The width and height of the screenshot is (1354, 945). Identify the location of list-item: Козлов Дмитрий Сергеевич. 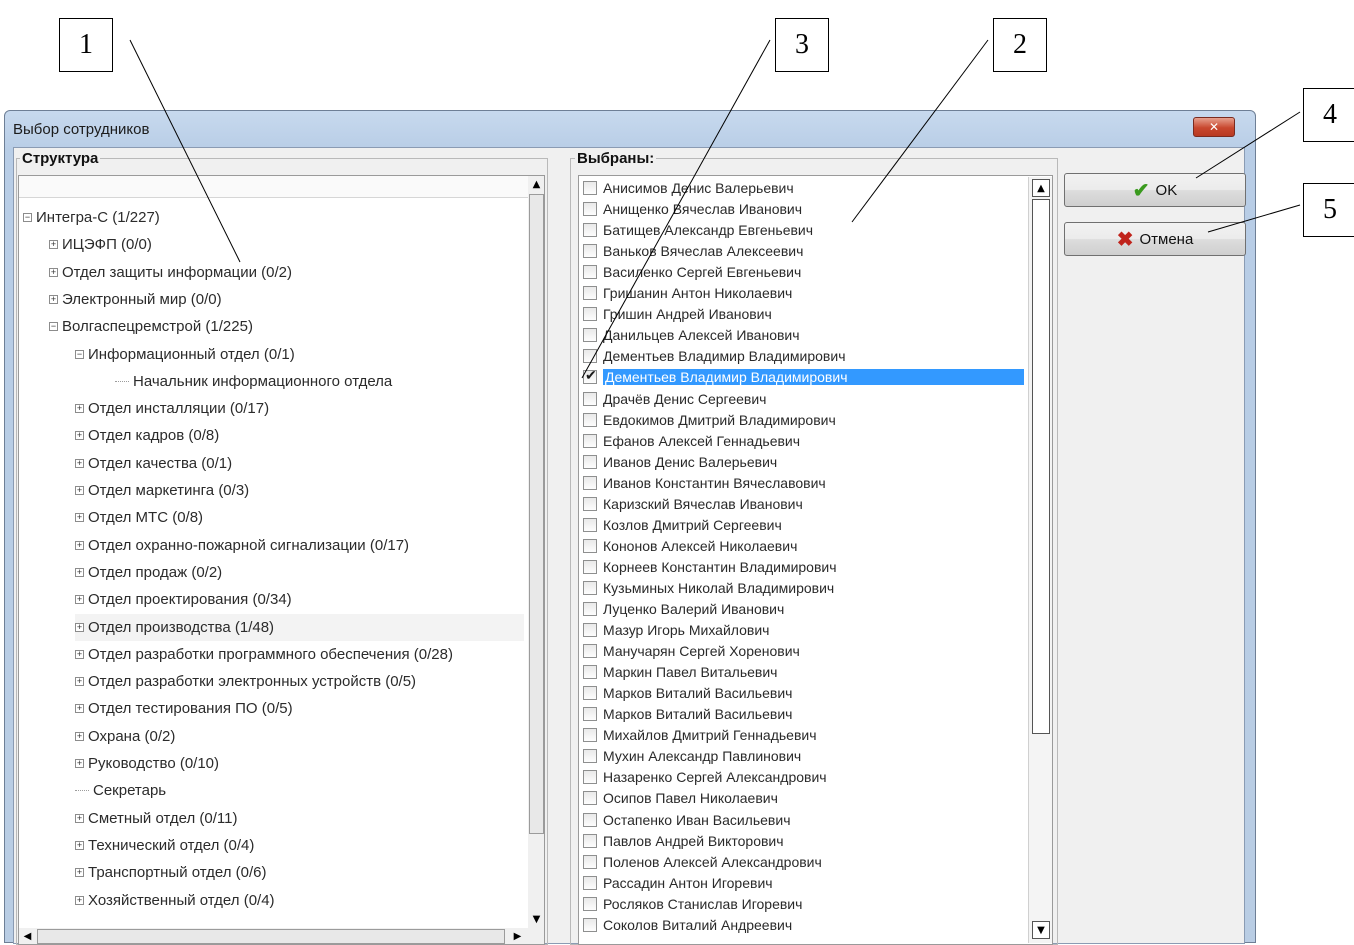
(801, 525).